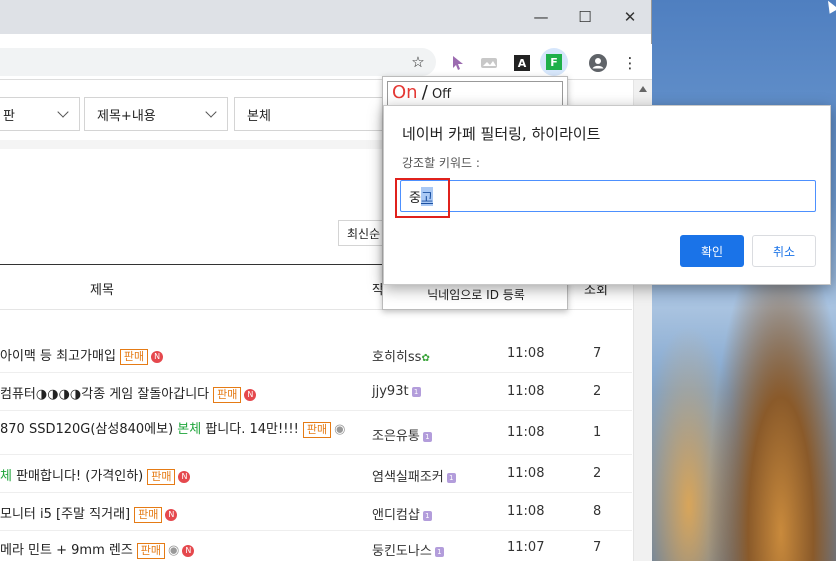 The width and height of the screenshot is (836, 561). Describe the element at coordinates (9, 116) in the screenshot. I see `board-select-label: 판` at that location.